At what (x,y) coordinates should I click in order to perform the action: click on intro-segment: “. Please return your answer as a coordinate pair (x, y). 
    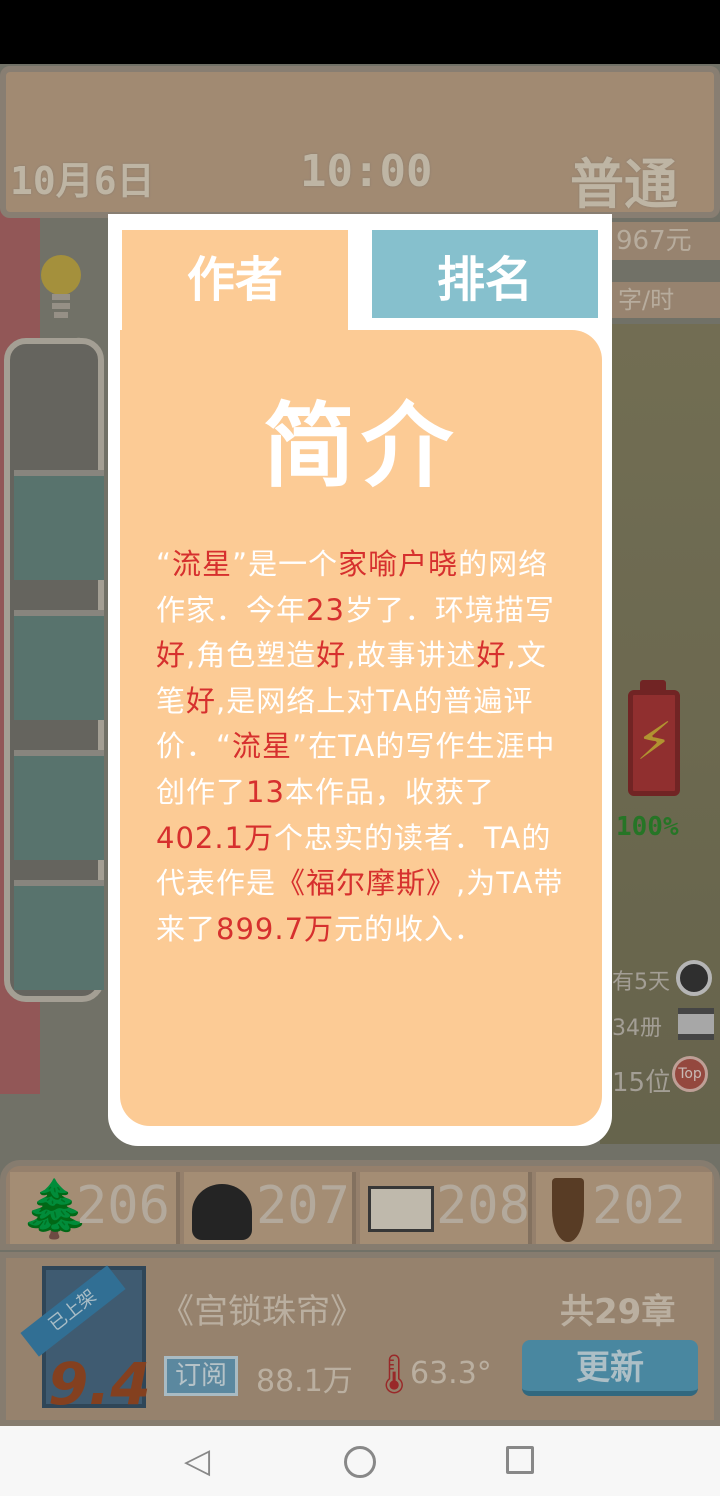
    Looking at the image, I should click on (164, 564).